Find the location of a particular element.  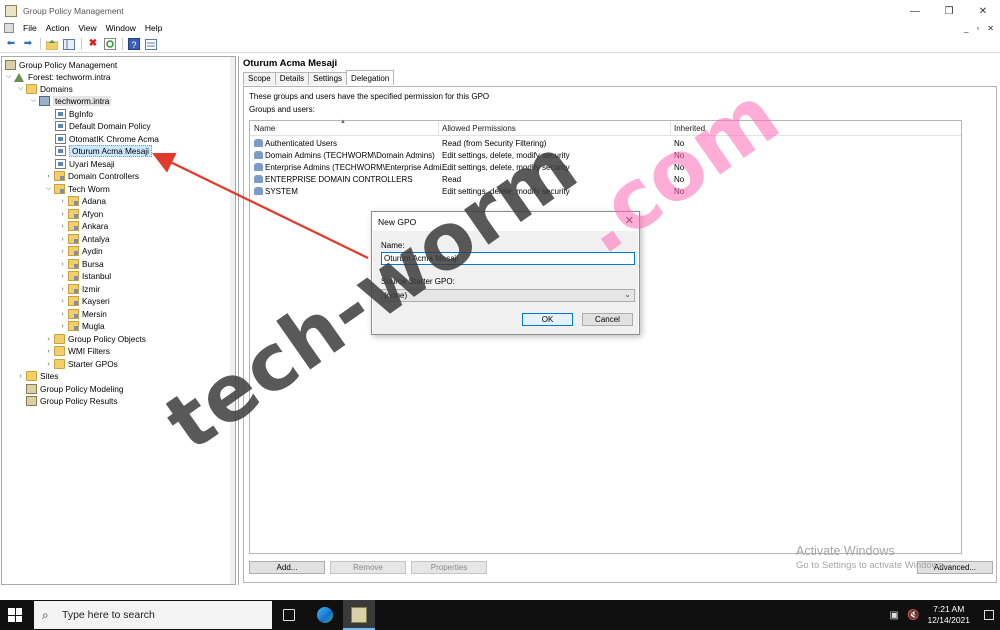

tree-ou: › Kayseri is located at coordinates (84, 301).